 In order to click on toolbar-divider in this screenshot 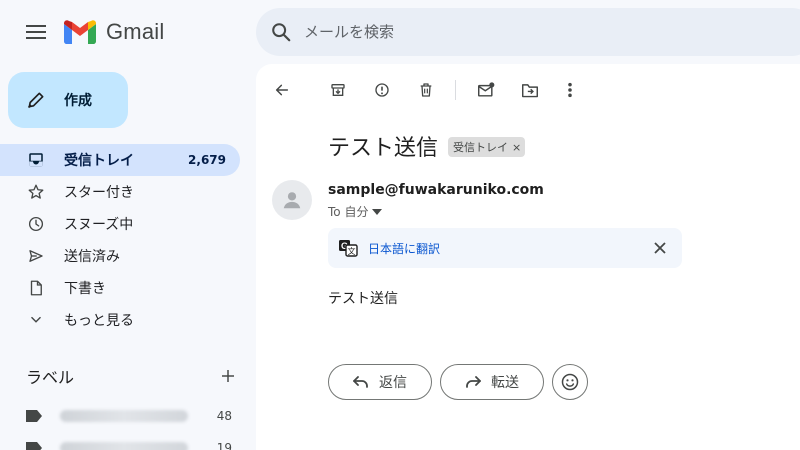, I will do `click(455, 90)`.